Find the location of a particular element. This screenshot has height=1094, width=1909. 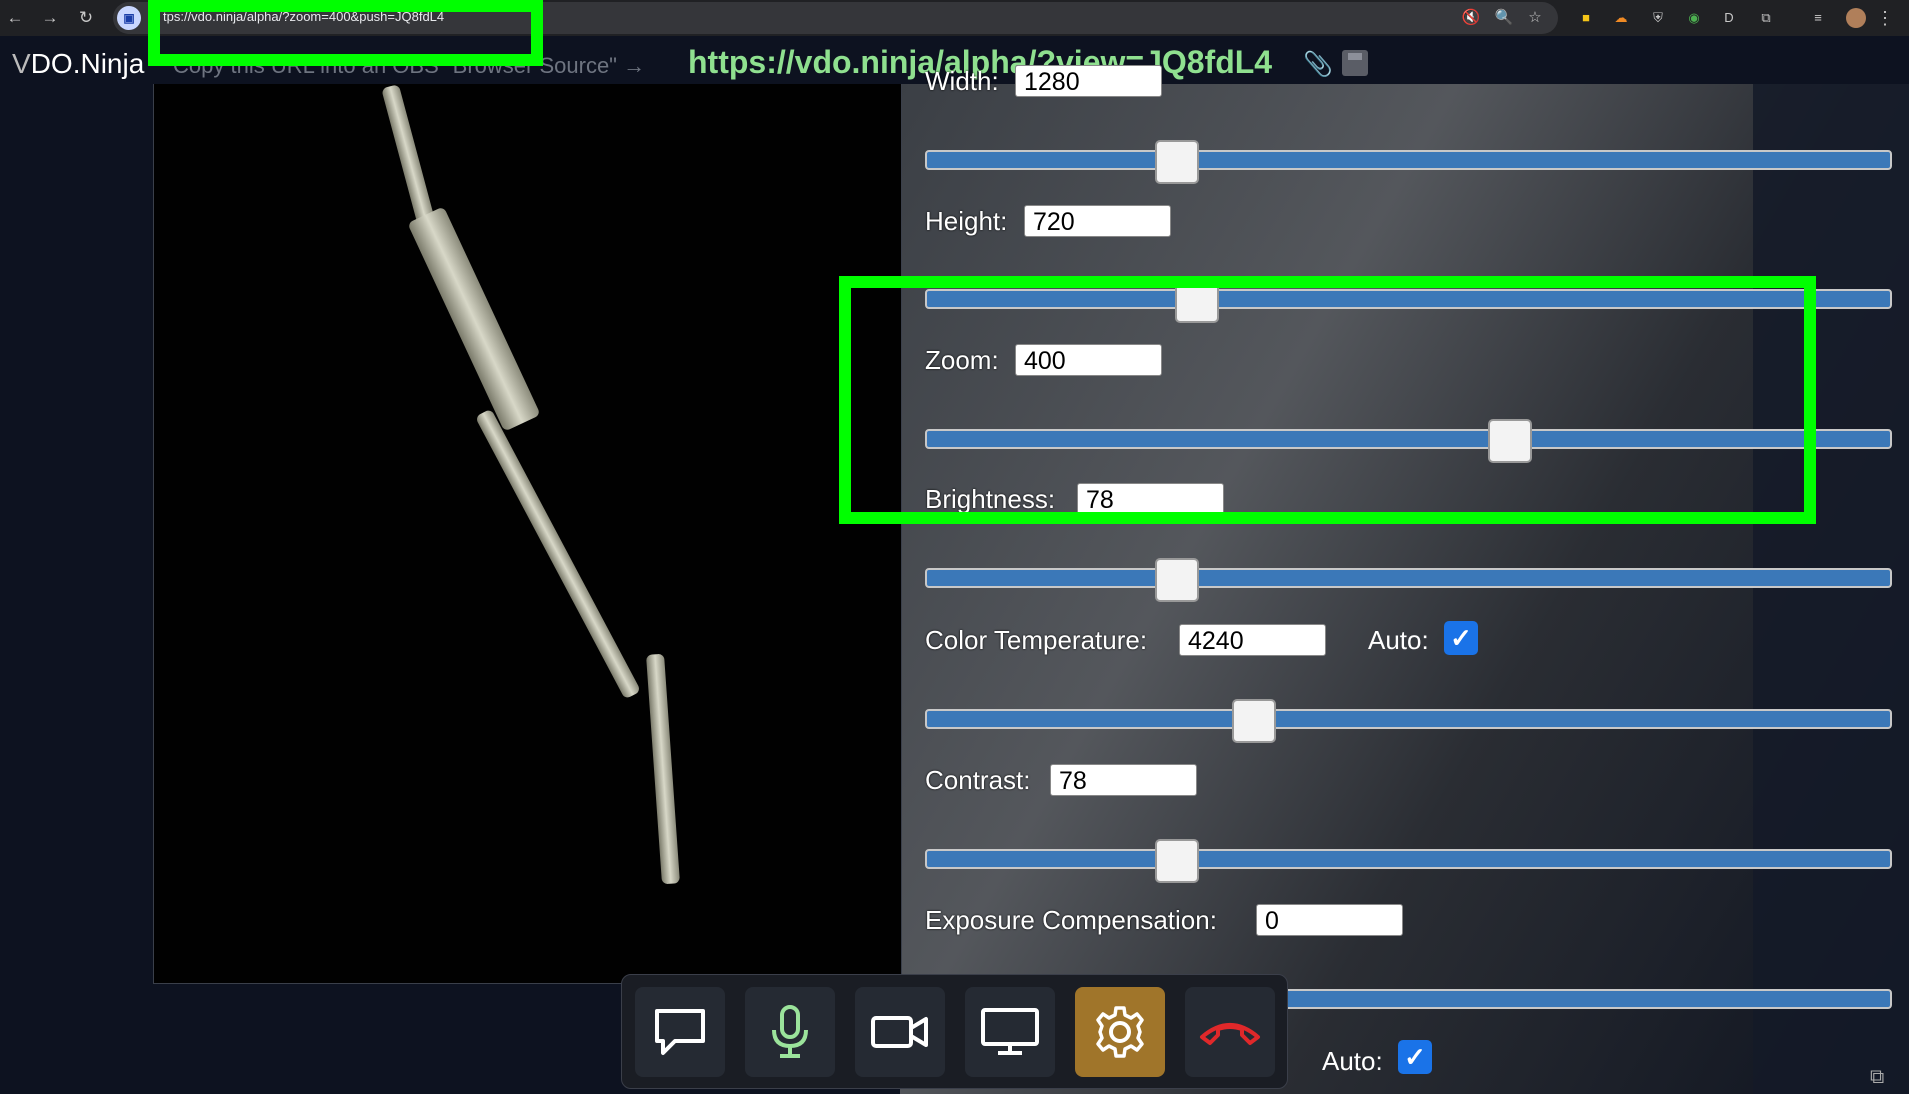

width-slider-thumb is located at coordinates (1177, 162).